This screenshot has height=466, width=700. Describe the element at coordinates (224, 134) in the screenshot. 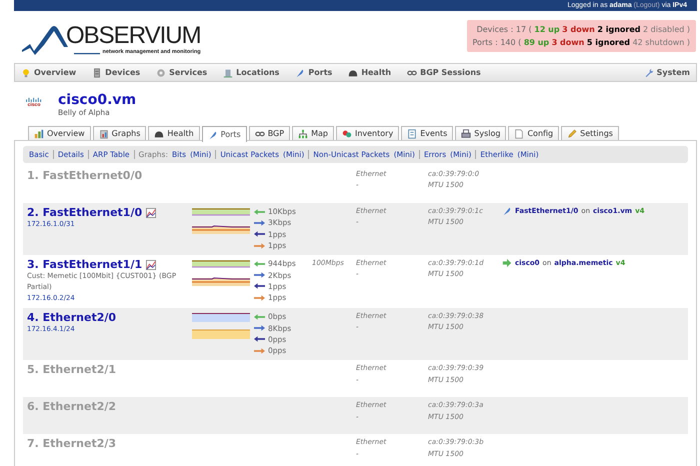

I see `tab: Ports` at that location.